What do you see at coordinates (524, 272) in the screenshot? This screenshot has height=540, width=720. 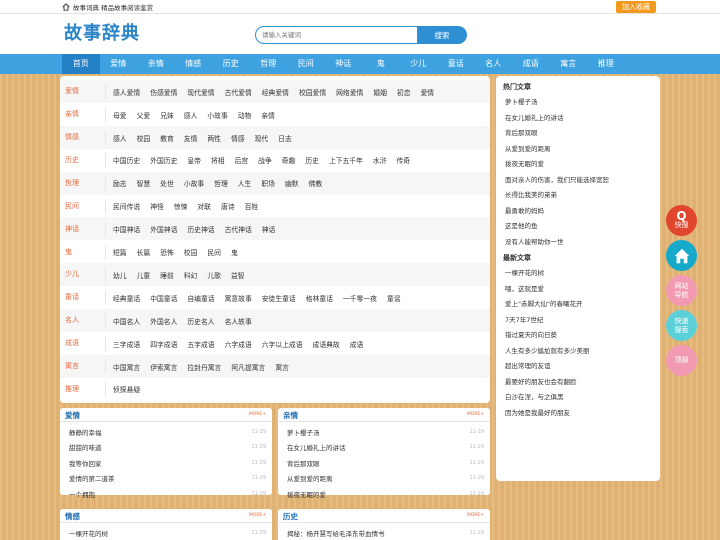 I see `new-article-link: 一棵开花的树` at bounding box center [524, 272].